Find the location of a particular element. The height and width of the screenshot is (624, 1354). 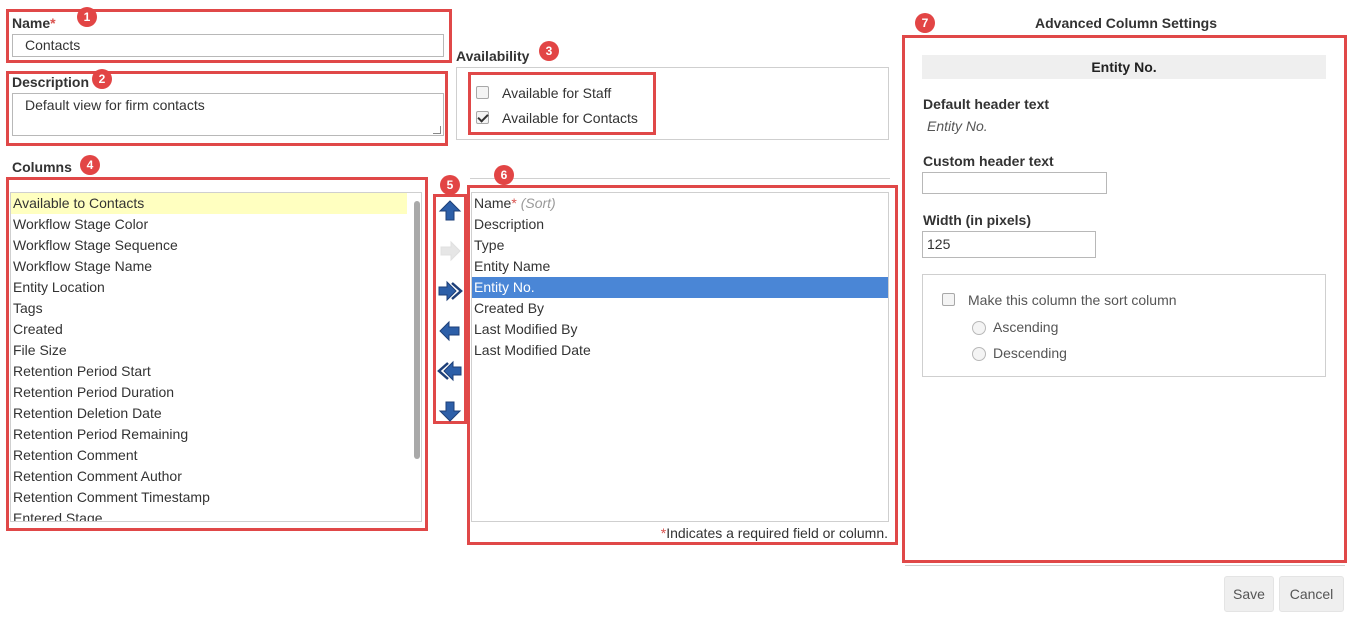

move-down-icon is located at coordinates (450, 411).